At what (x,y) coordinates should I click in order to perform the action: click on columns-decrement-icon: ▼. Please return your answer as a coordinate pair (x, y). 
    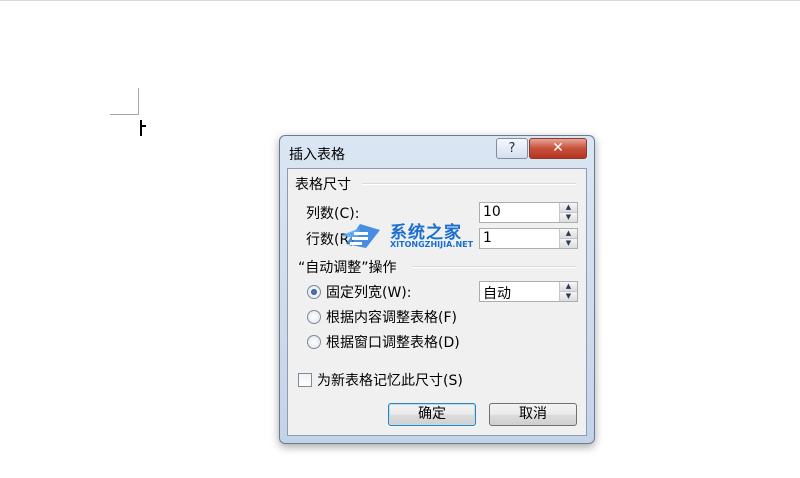
    Looking at the image, I should click on (568, 217).